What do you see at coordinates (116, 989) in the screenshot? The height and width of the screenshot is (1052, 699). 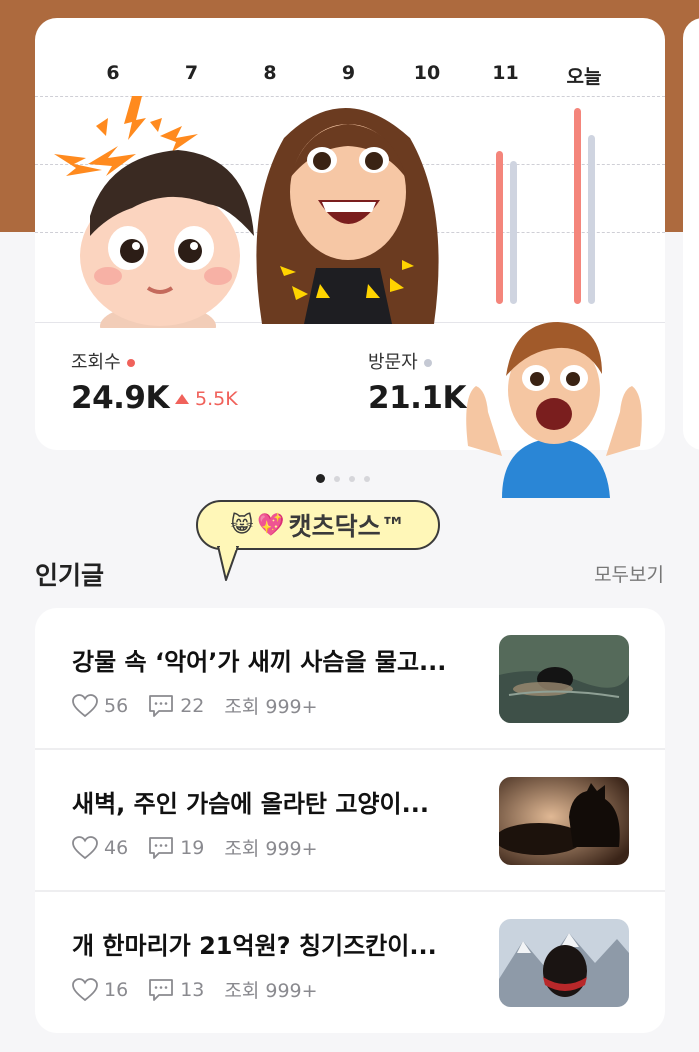 I see `like-count: 16` at bounding box center [116, 989].